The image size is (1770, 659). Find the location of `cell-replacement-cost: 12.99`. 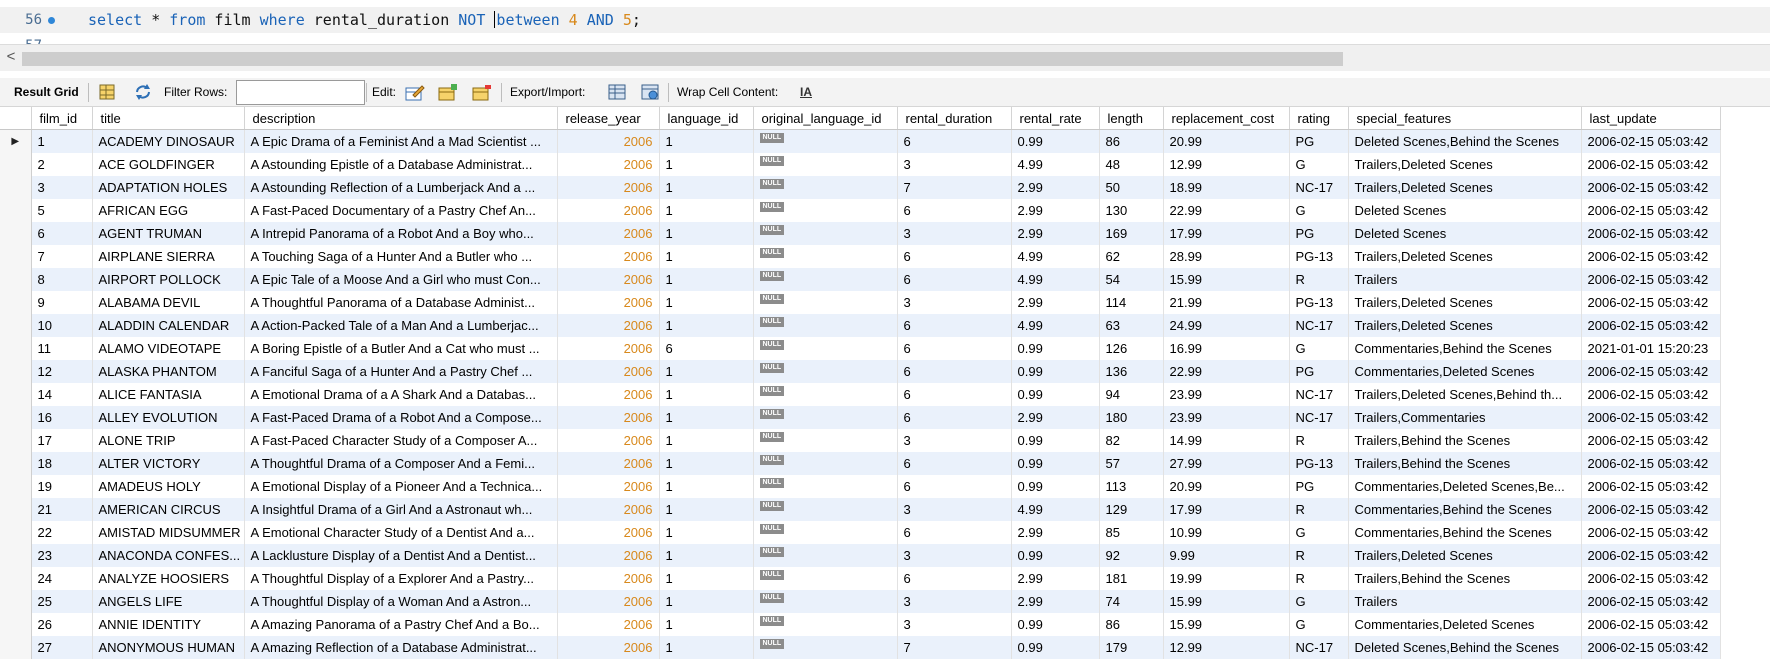

cell-replacement-cost: 12.99 is located at coordinates (1226, 164).